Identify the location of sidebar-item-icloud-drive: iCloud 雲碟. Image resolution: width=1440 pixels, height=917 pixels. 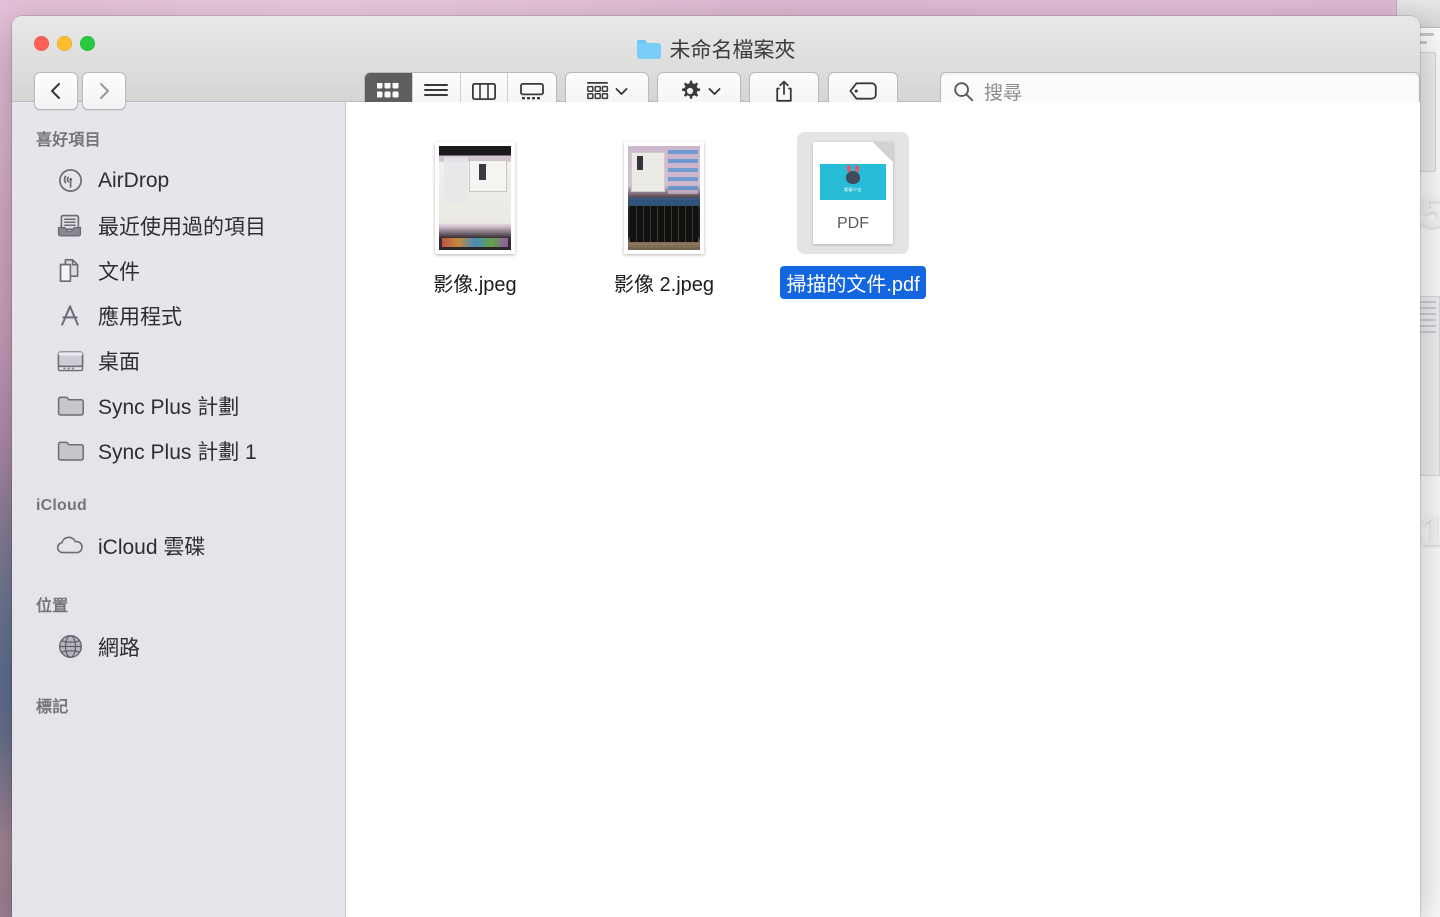
(178, 545).